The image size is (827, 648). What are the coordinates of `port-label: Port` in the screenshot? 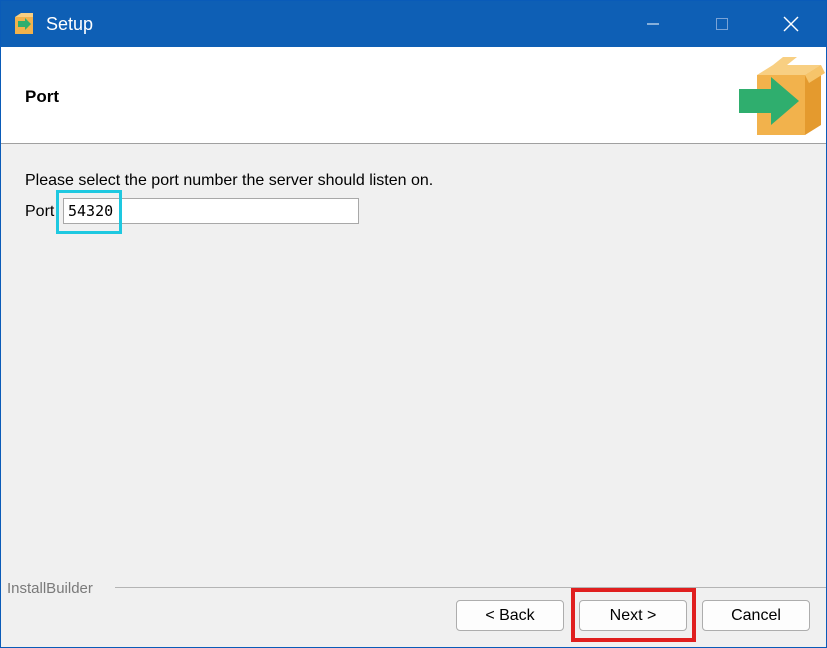 It's located at (40, 211).